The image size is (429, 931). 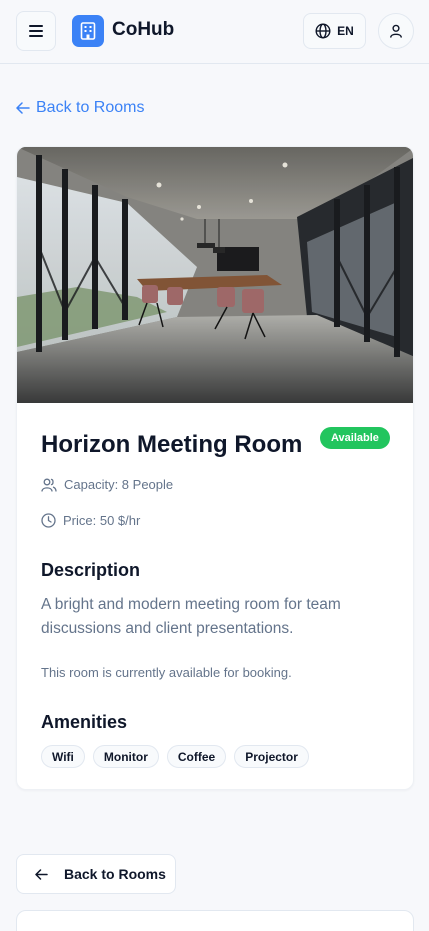 What do you see at coordinates (345, 31) in the screenshot?
I see `language-label: EN` at bounding box center [345, 31].